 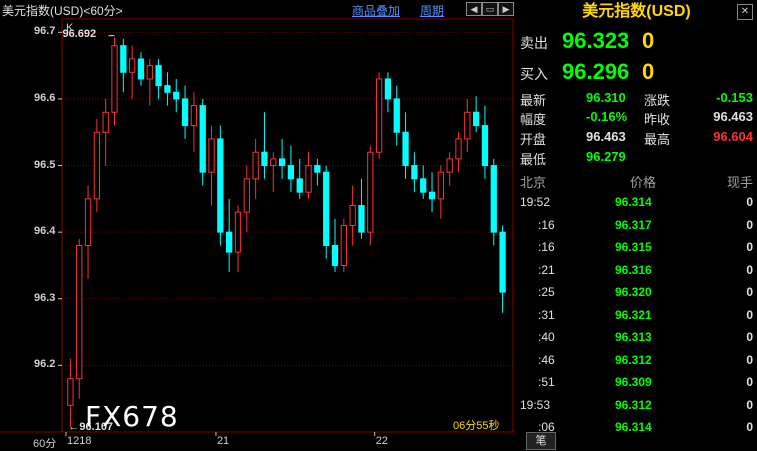 I want to click on change-value: -0.153, so click(x=734, y=97).